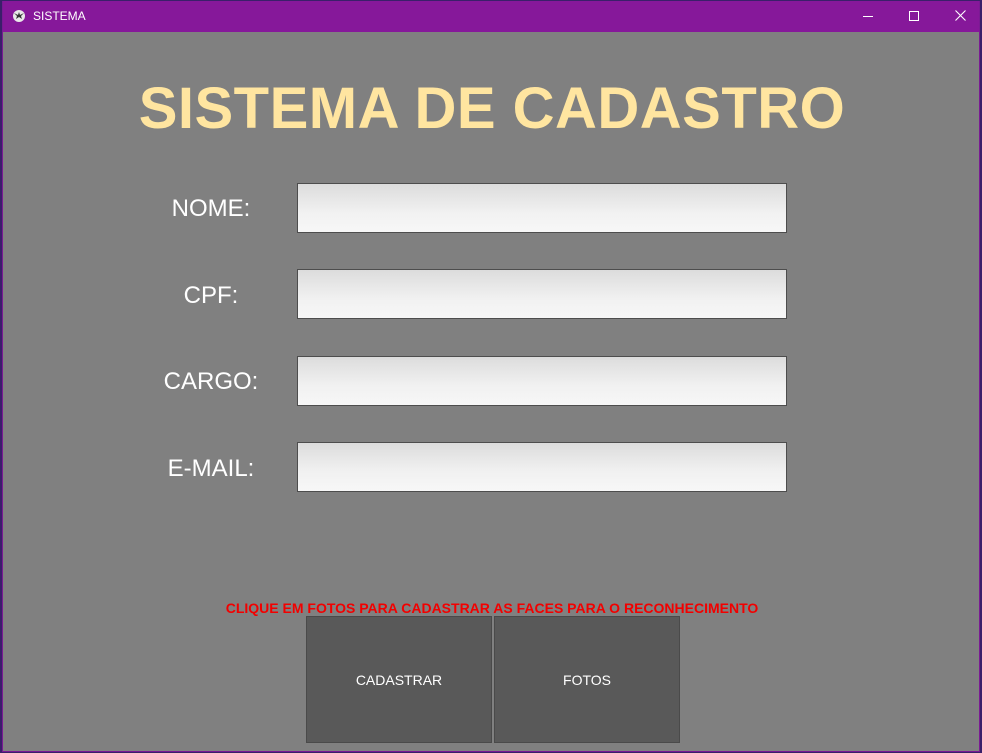 This screenshot has width=982, height=753. I want to click on minimize-icon, so click(868, 17).